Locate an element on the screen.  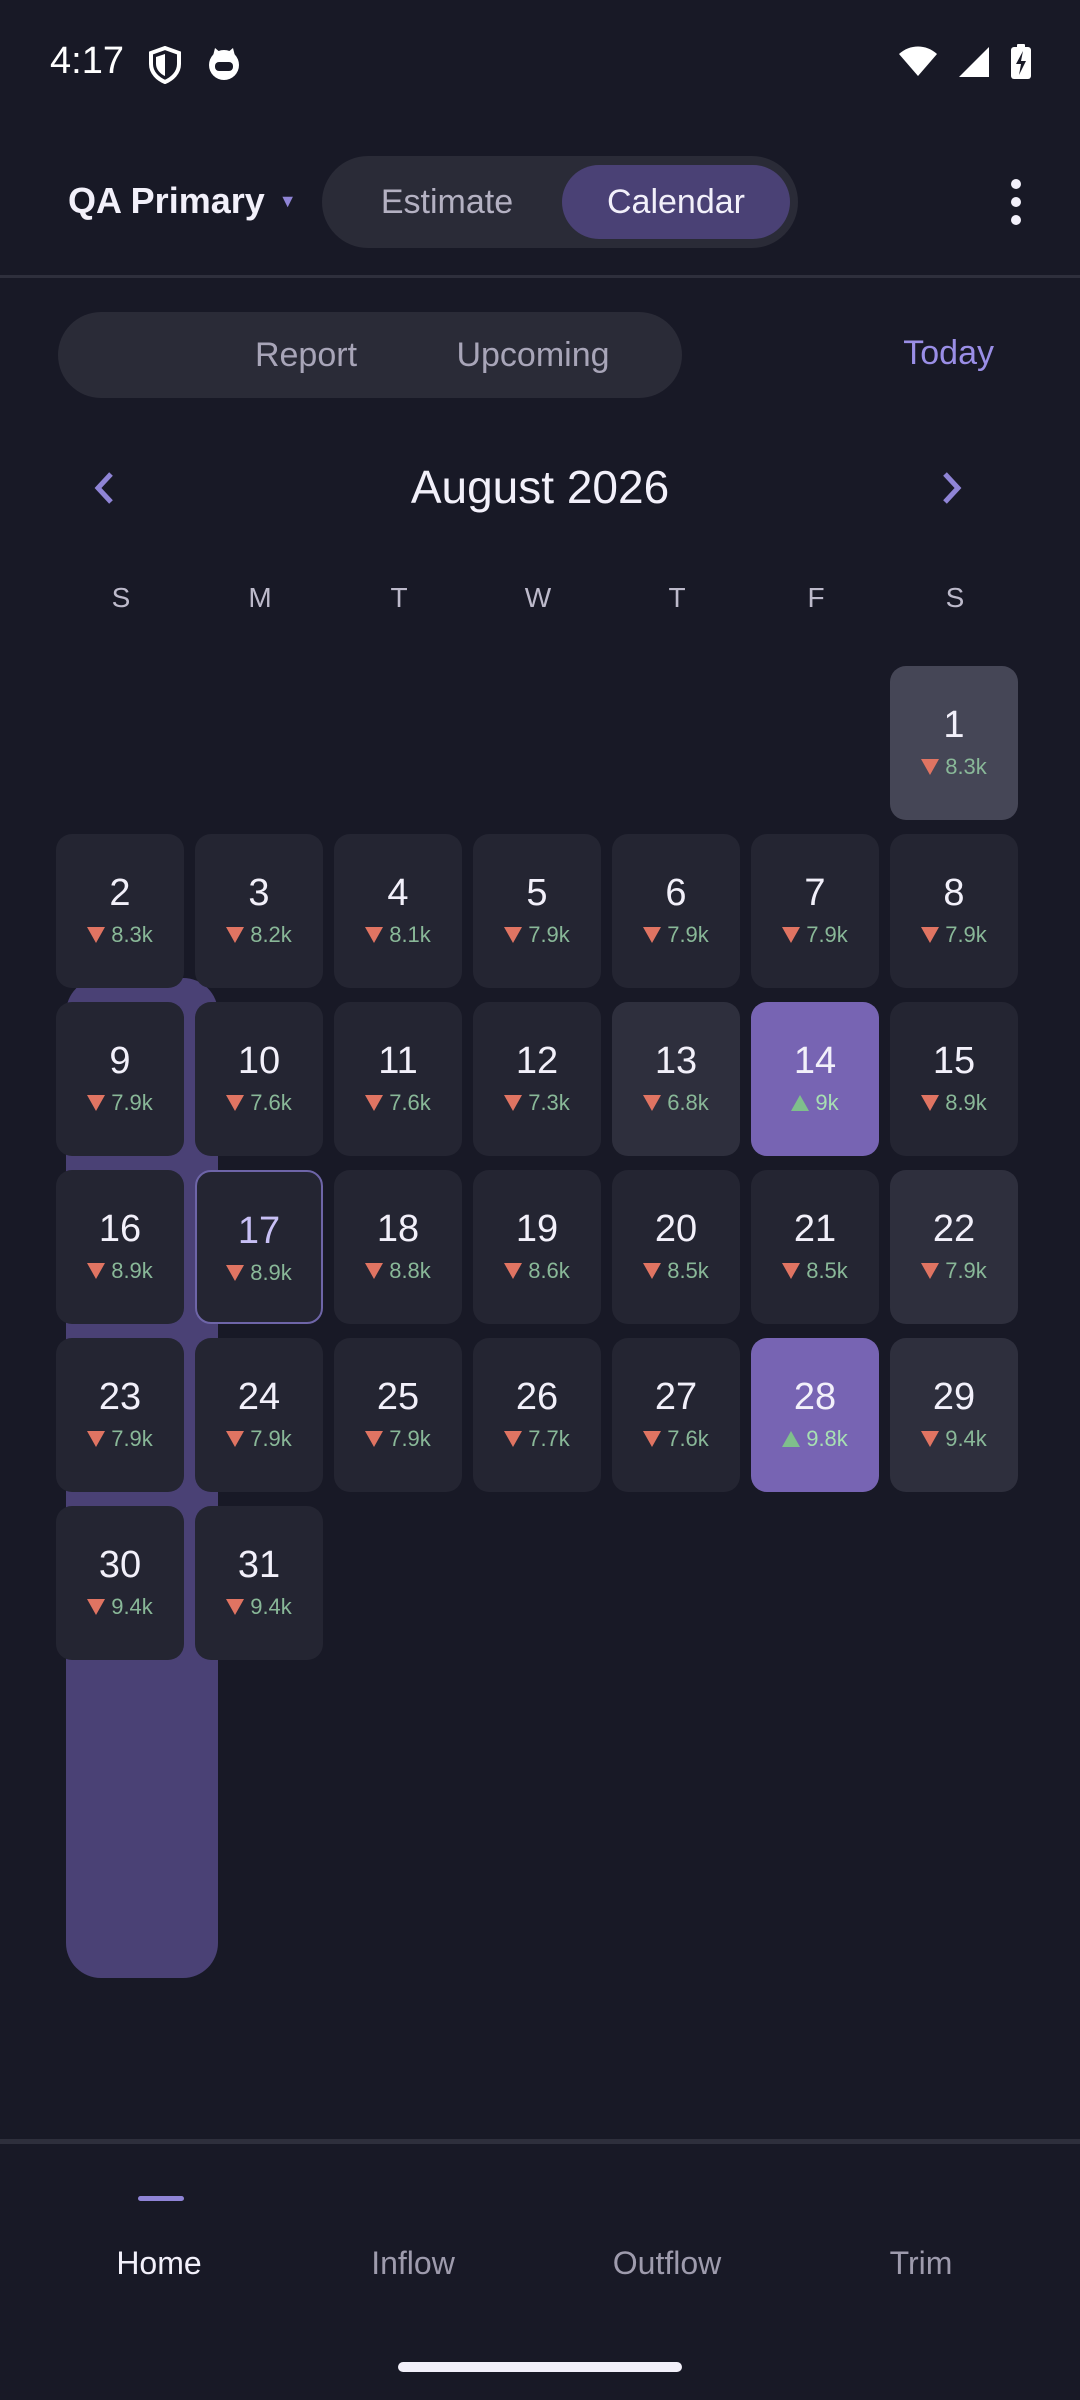
calendar-day-cell: 15 8.9k is located at coordinates (954, 1079).